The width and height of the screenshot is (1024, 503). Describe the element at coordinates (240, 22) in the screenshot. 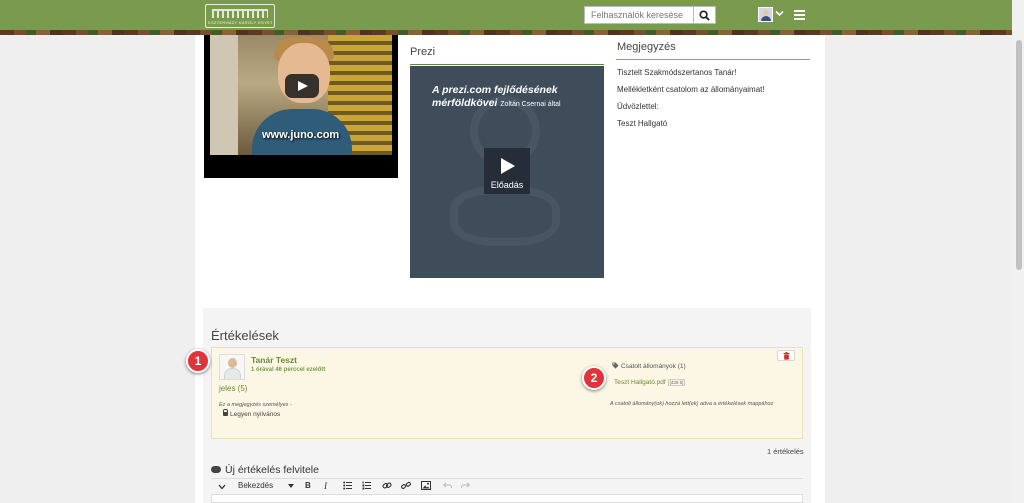

I see `logo-text: ESZTERHÁZY KÁROLY EGYETEM` at that location.